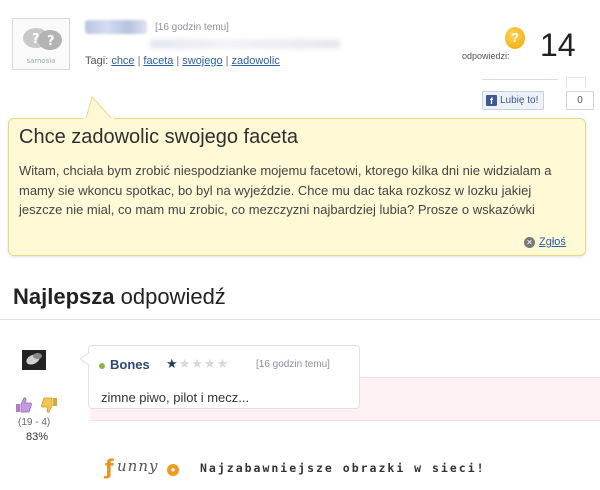 The height and width of the screenshot is (490, 600). I want to click on tag-link-chce: chce, so click(122, 61).